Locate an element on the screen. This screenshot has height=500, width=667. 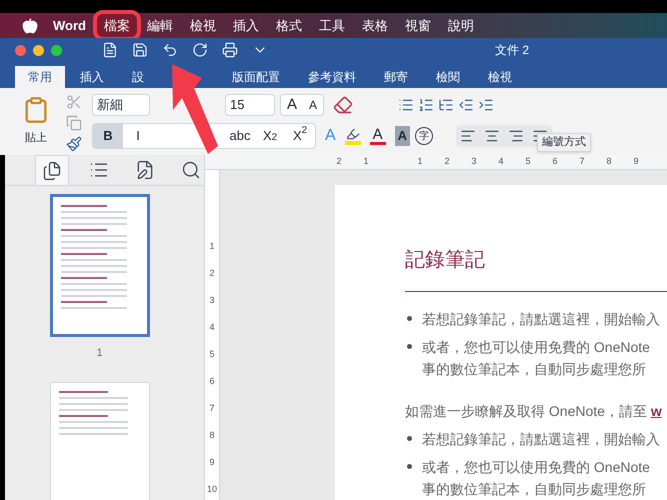
align-left-icon is located at coordinates (468, 136).